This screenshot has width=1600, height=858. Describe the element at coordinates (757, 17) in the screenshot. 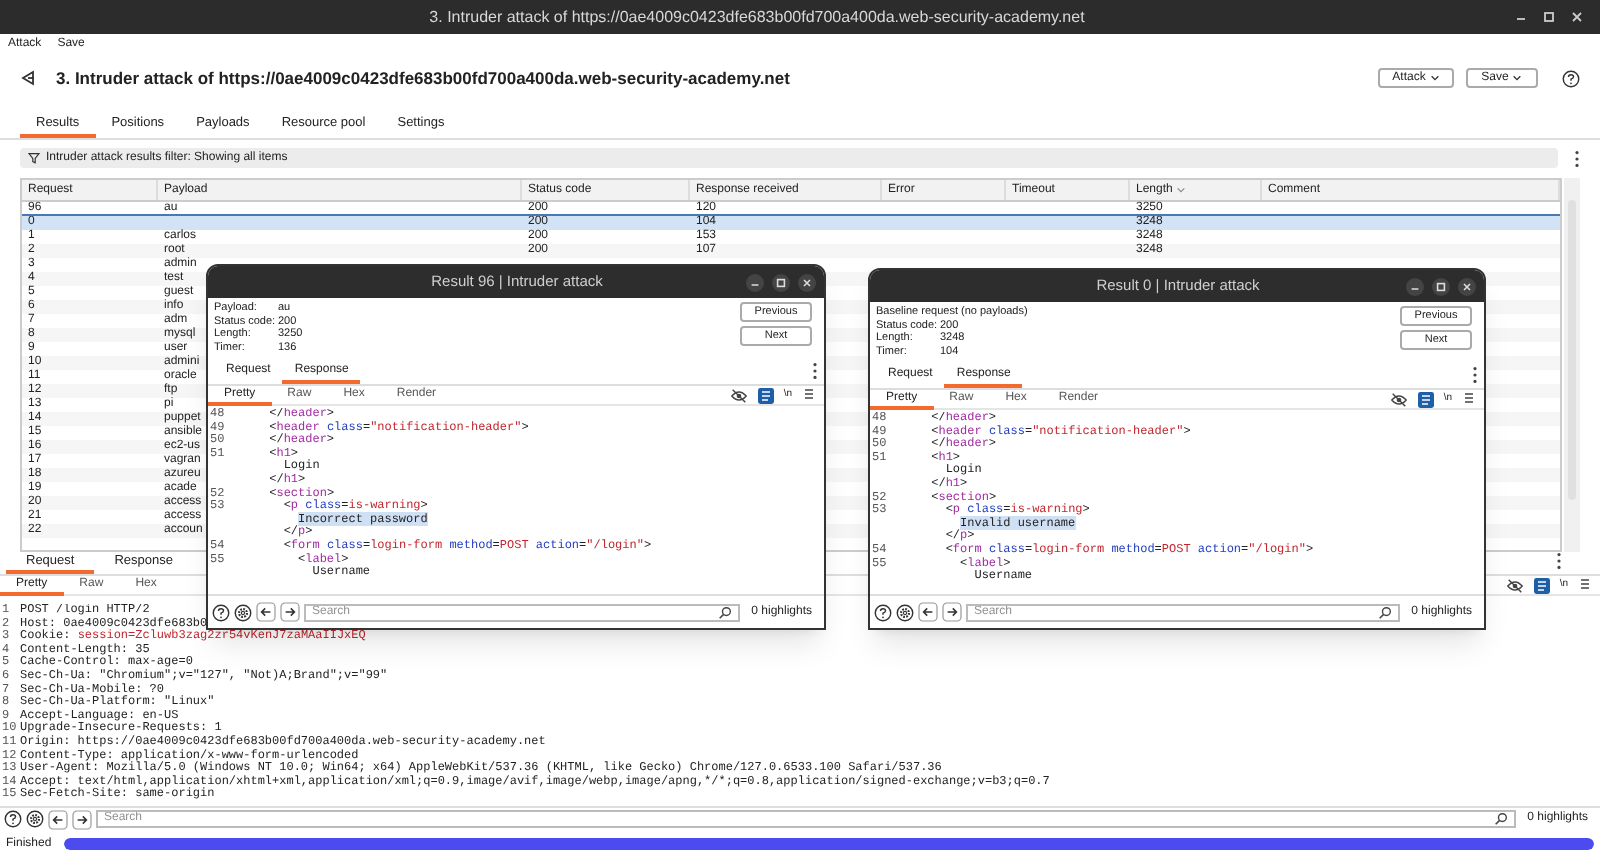

I see `window-title: 3. Intruder attack of https://0ae4009c0423dfe683b00fd700a400da.web-security-academy.net` at that location.